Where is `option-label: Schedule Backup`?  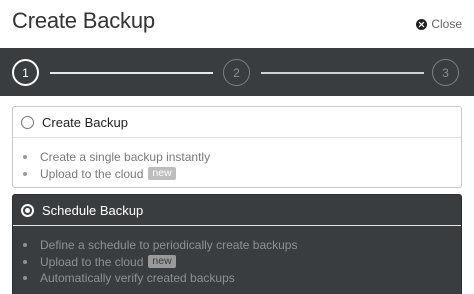
option-label: Schedule Backup is located at coordinates (92, 210).